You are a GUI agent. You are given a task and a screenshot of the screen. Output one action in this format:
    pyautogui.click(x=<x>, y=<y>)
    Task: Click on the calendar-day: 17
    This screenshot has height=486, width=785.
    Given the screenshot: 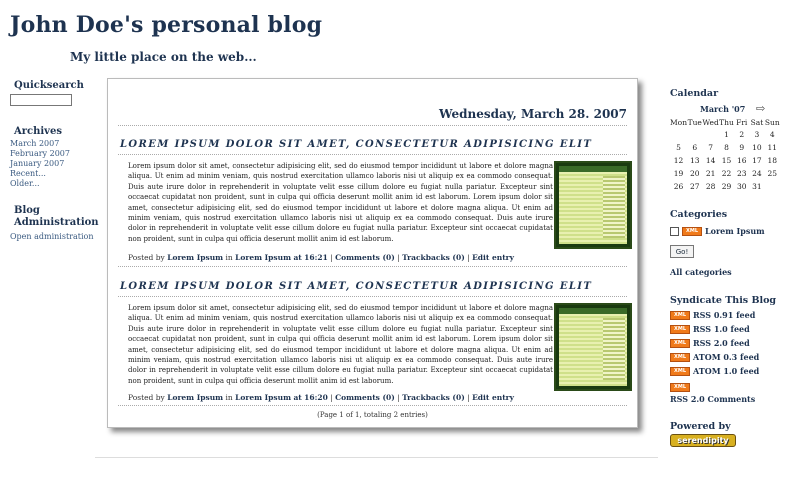 What is the action you would take?
    pyautogui.click(x=757, y=160)
    